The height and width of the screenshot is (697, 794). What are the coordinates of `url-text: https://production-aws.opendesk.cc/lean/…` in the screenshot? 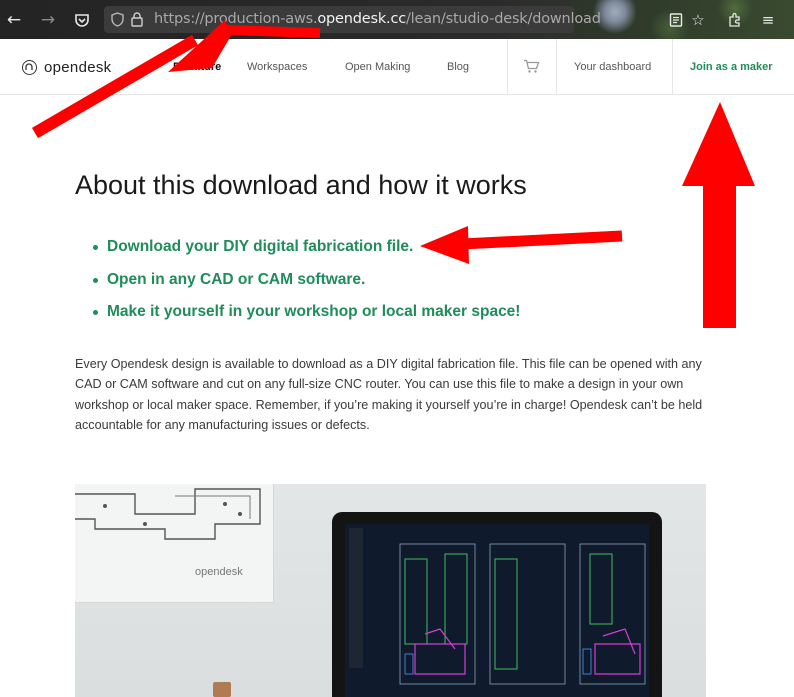 It's located at (377, 19).